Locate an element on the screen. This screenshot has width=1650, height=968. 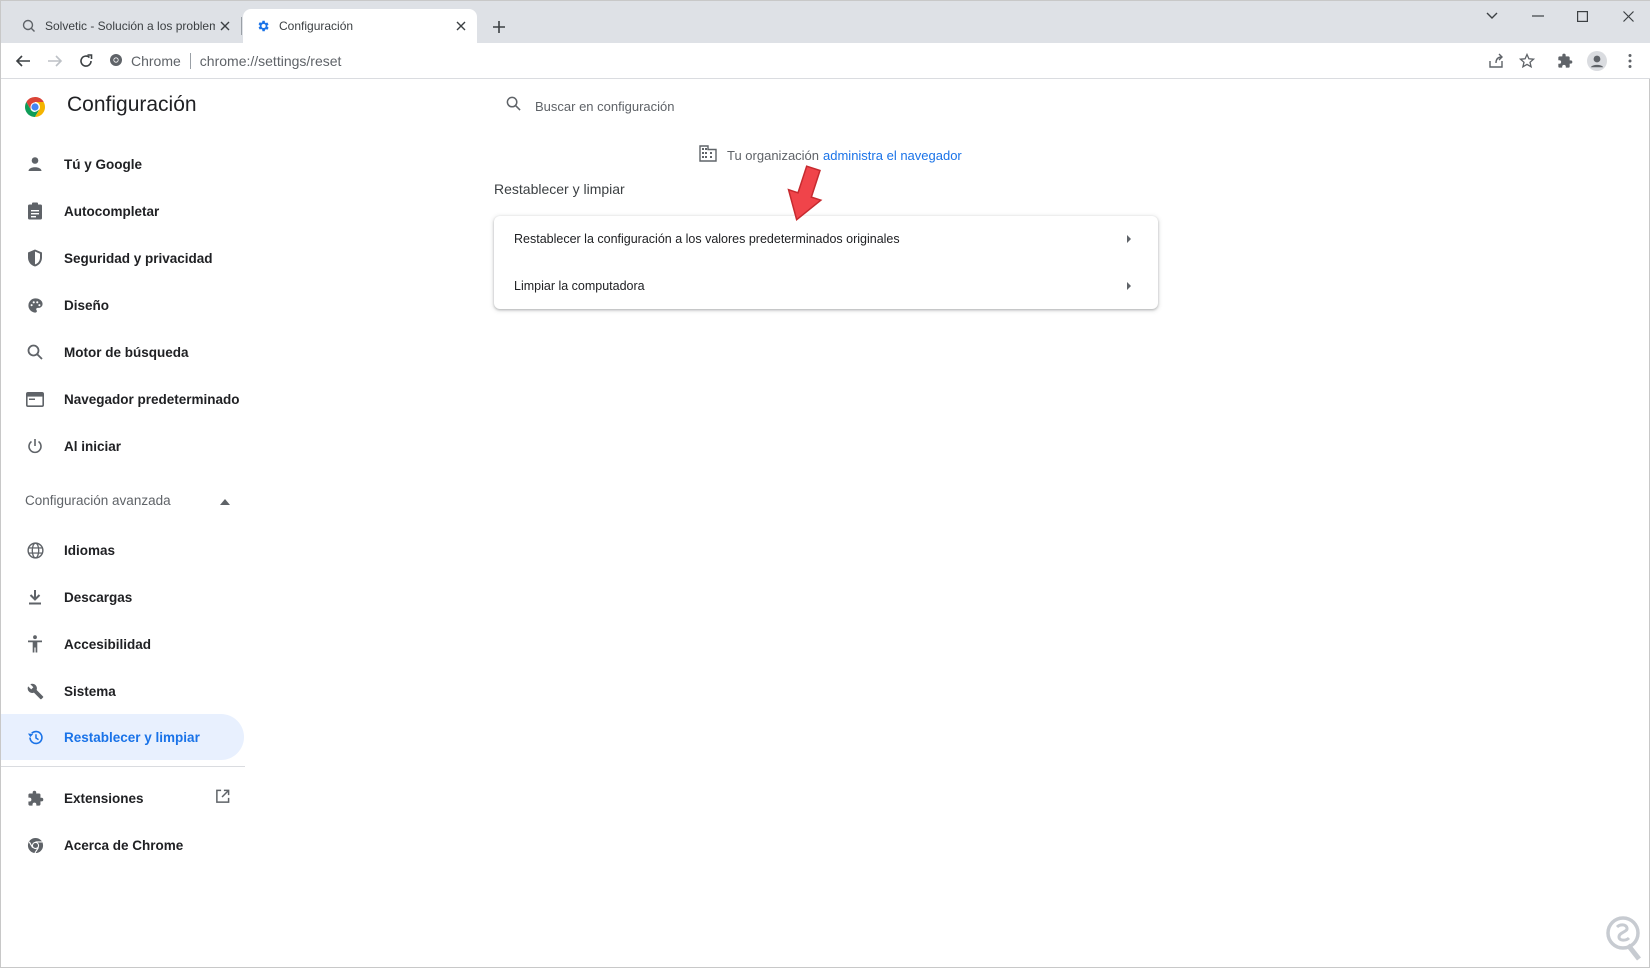
address-bar: Chrome chrome://settings/reset is located at coordinates (225, 61).